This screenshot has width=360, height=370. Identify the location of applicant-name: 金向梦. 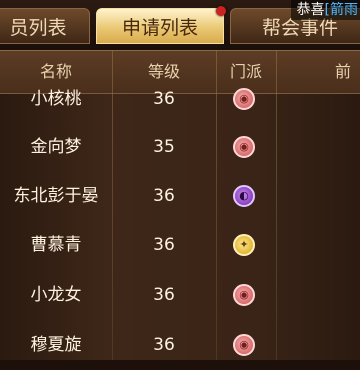
(56, 147).